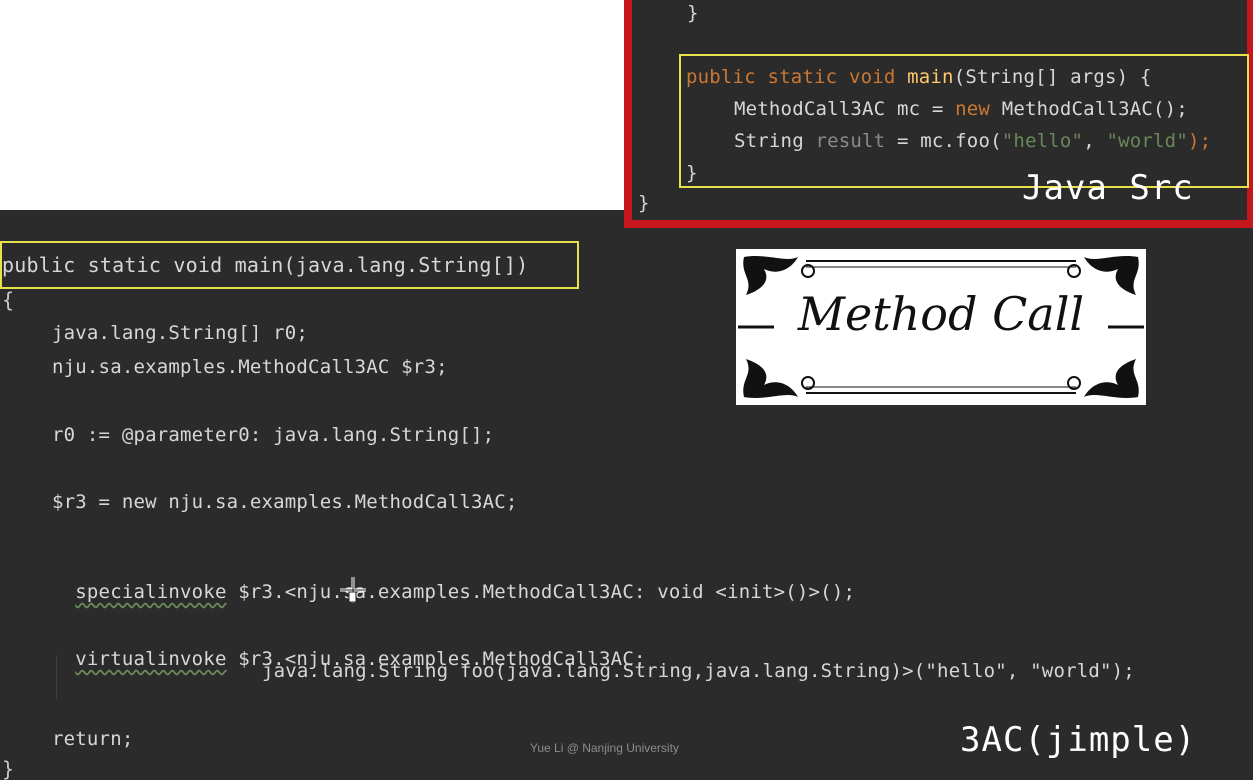  Describe the element at coordinates (973, 109) in the screenshot. I see `java-new-kw: new` at that location.